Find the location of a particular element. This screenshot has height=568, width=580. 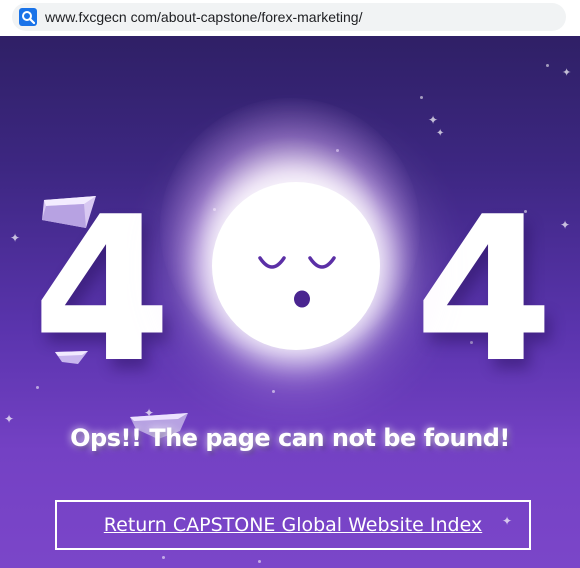

search-icon is located at coordinates (28, 17).